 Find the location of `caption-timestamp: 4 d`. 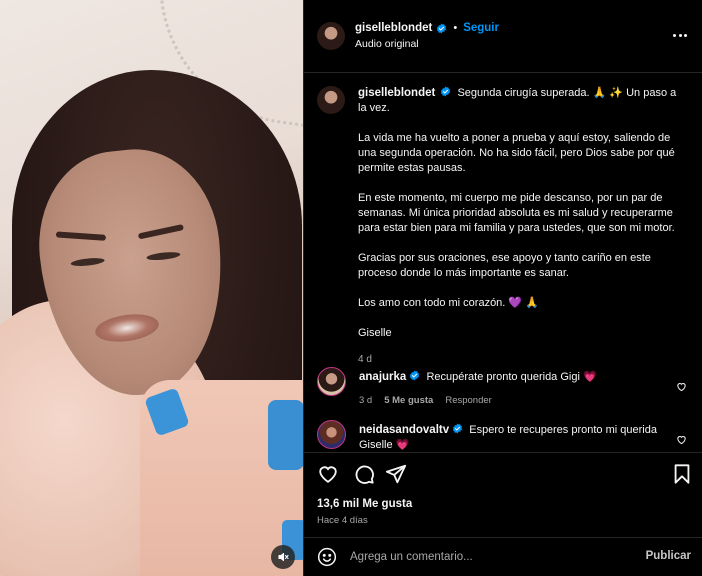

caption-timestamp: 4 d is located at coordinates (520, 359).